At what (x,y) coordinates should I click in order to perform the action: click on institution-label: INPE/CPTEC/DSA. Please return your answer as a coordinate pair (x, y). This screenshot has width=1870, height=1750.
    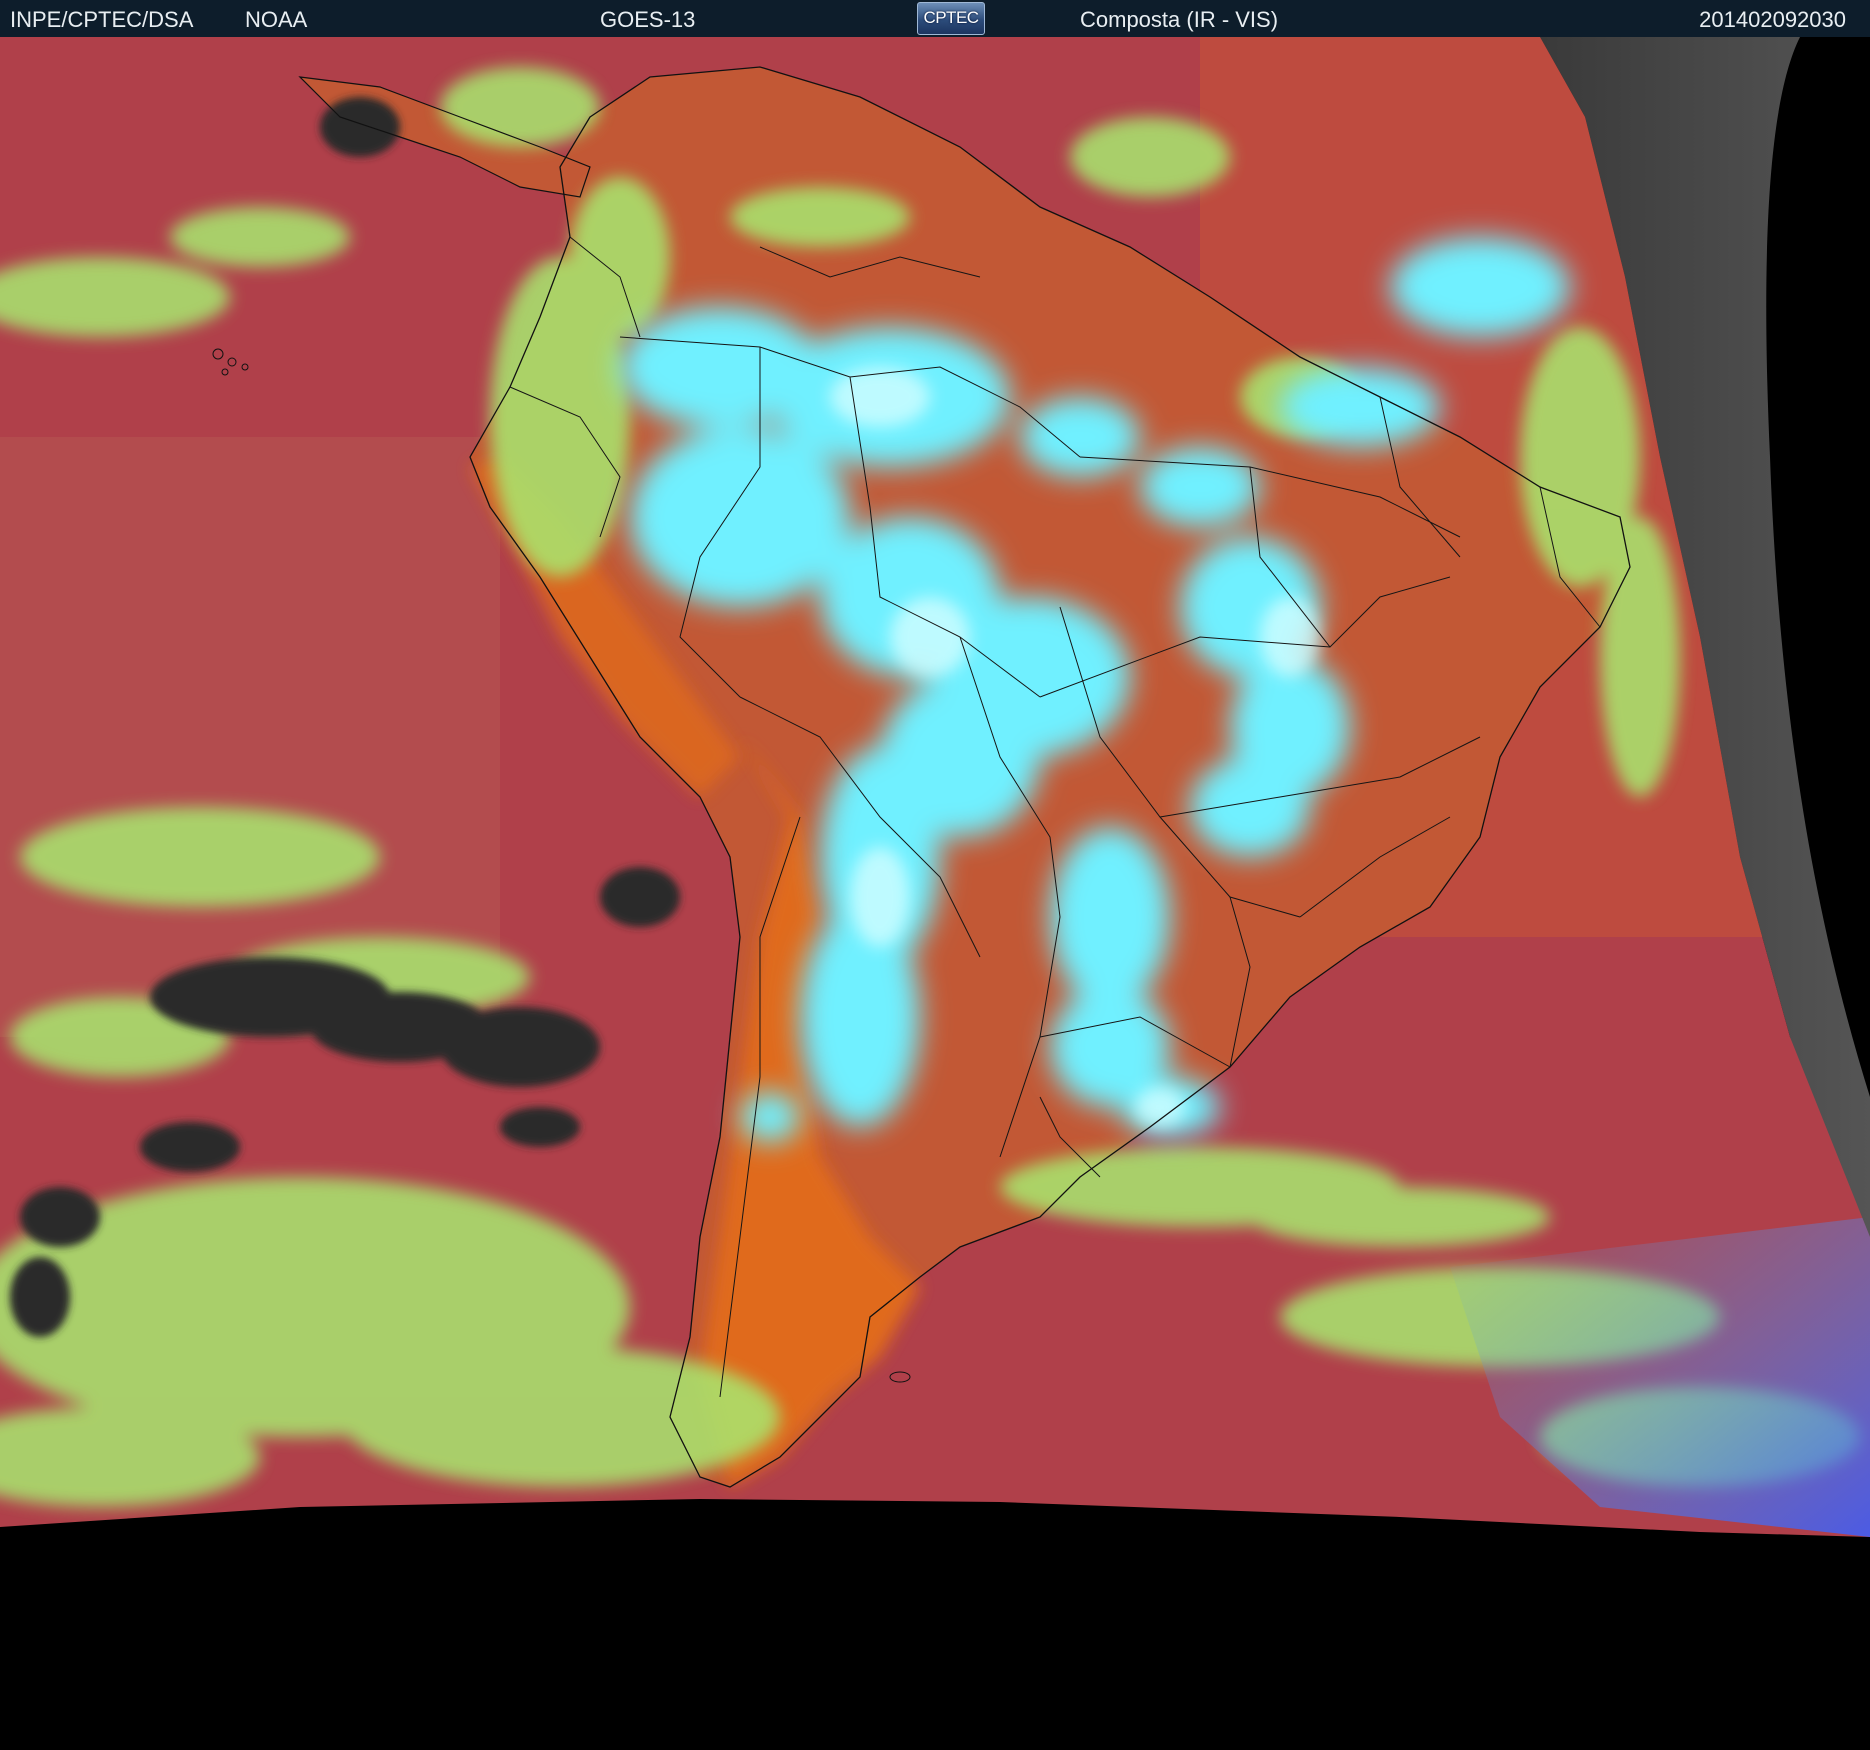
    Looking at the image, I should click on (102, 19).